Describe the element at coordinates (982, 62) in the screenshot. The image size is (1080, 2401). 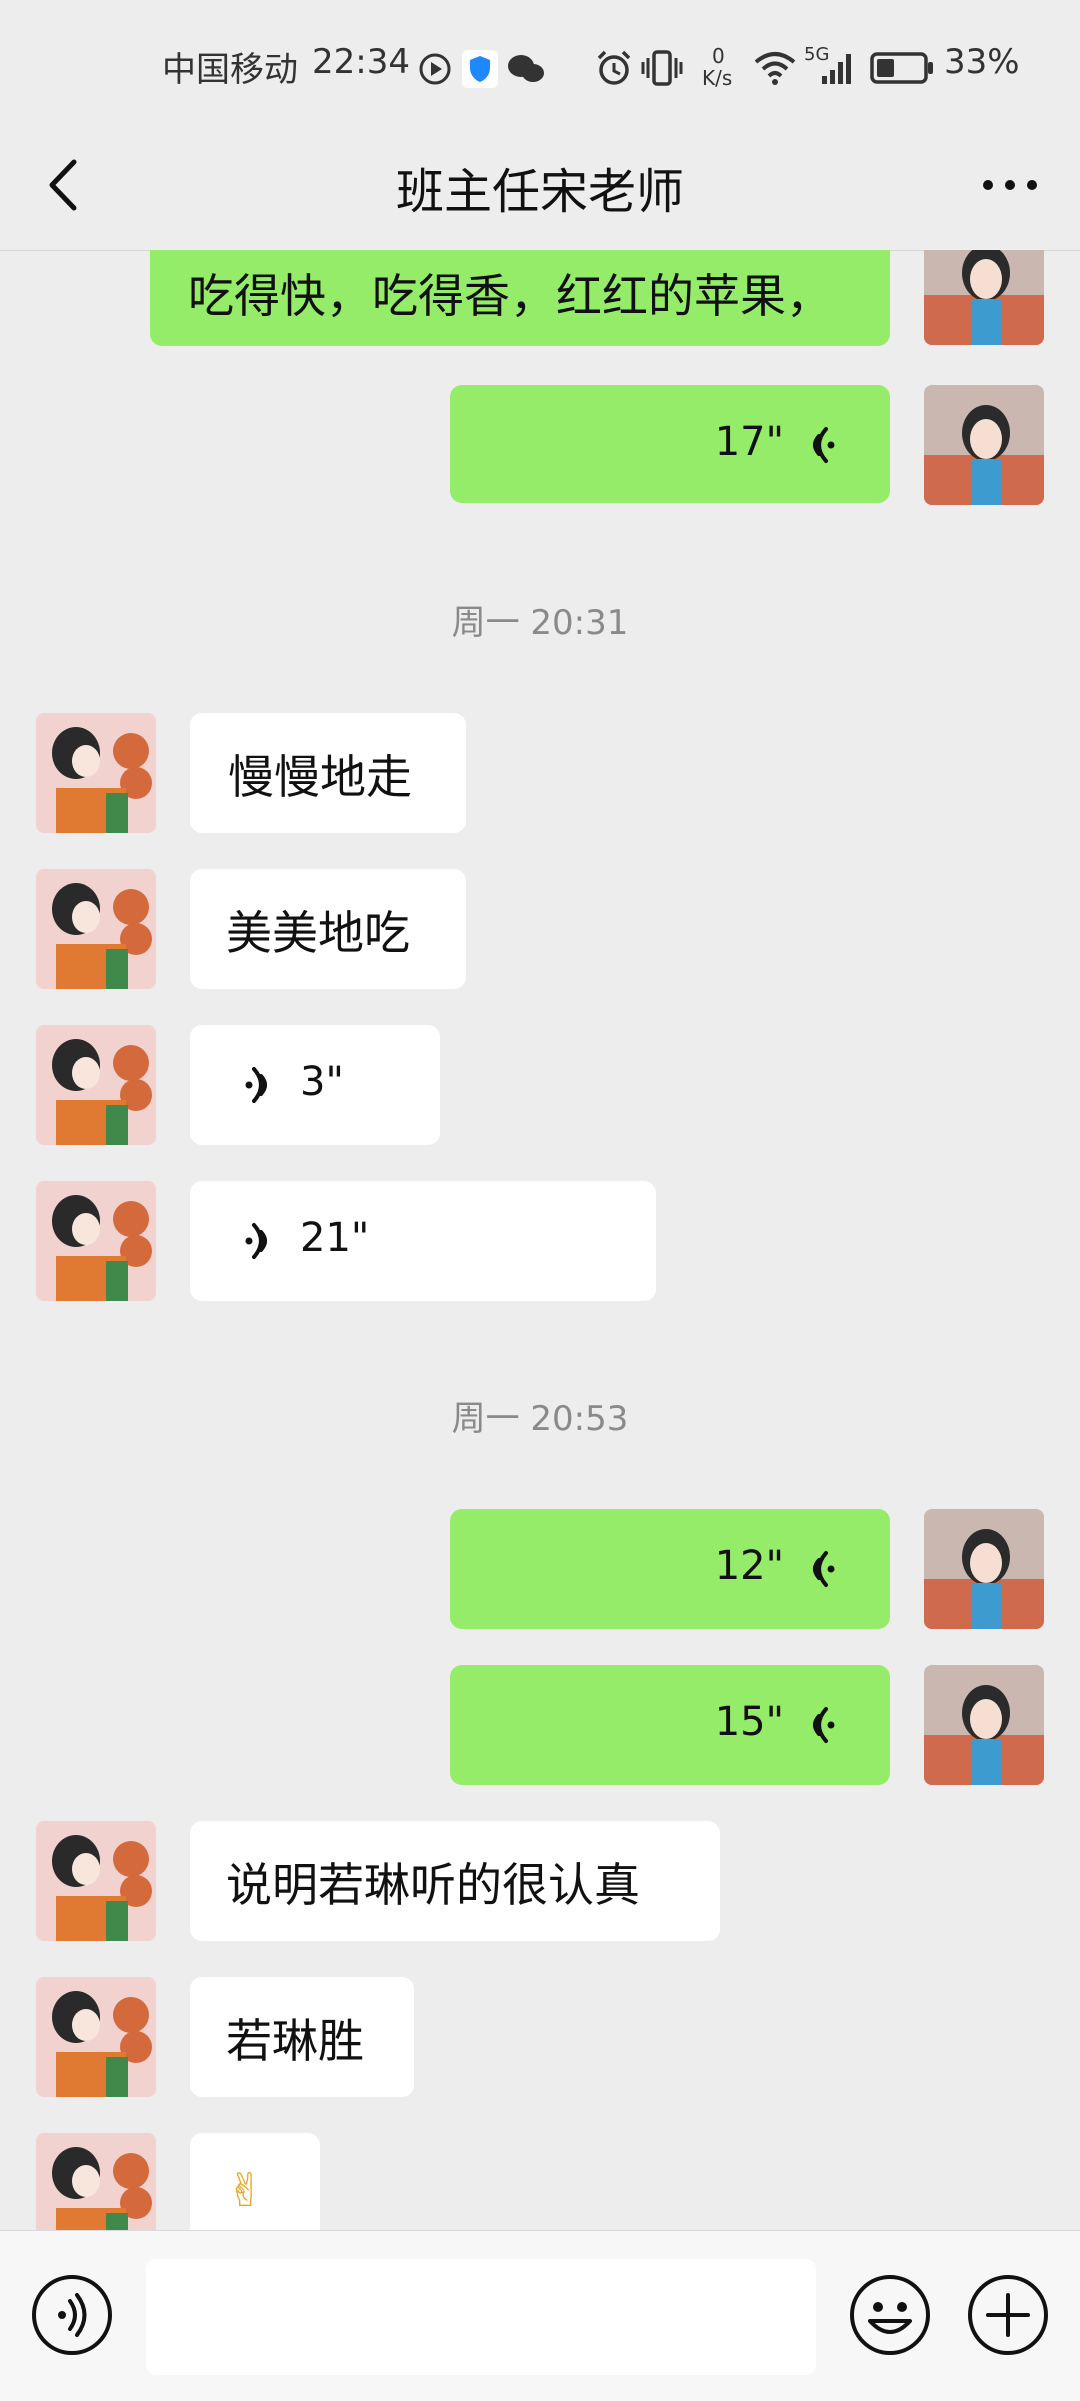
I see `battery-percent: 33%` at that location.